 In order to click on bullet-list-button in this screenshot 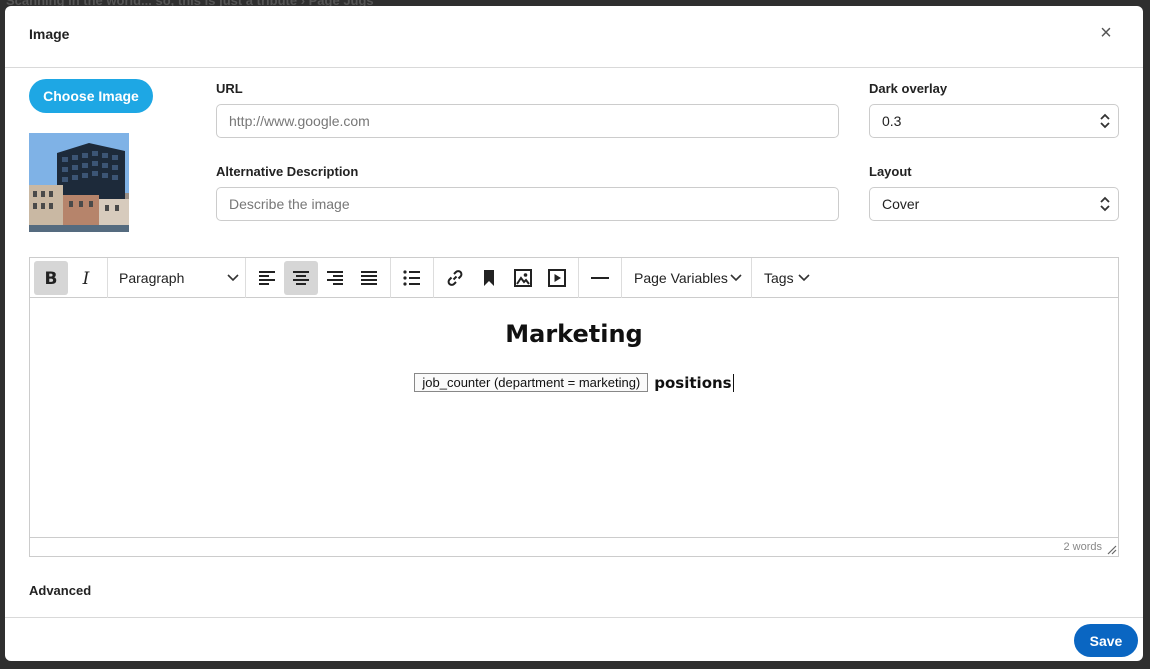, I will do `click(412, 278)`.